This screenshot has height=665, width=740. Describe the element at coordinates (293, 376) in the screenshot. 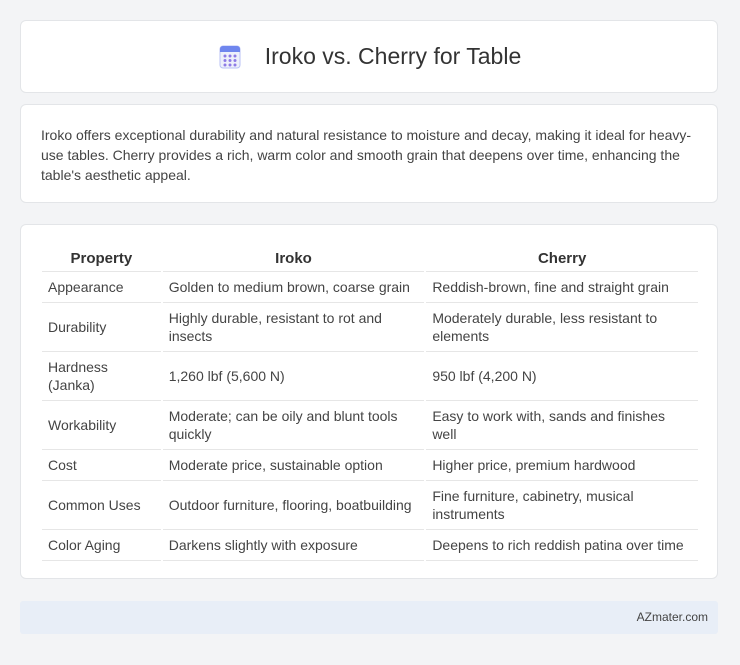

I see `iroko-cell: 1,260 lbf (5,600 N)` at that location.